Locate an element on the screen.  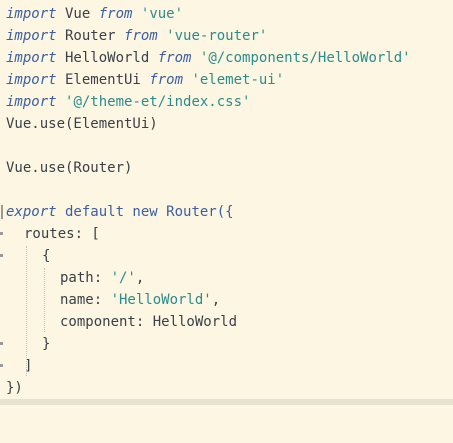
code-text: routes: [ is located at coordinates (62, 234).